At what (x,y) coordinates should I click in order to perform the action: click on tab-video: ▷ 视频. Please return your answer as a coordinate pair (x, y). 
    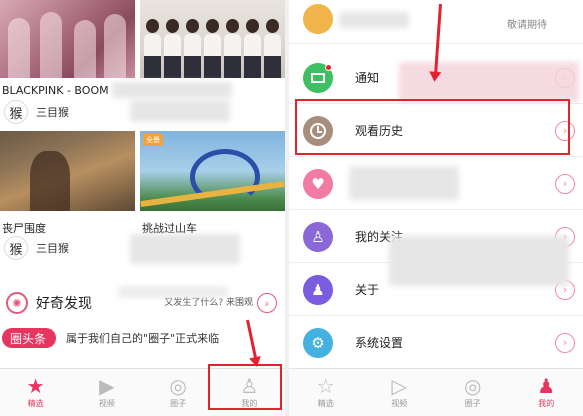
    Looking at the image, I should click on (400, 392).